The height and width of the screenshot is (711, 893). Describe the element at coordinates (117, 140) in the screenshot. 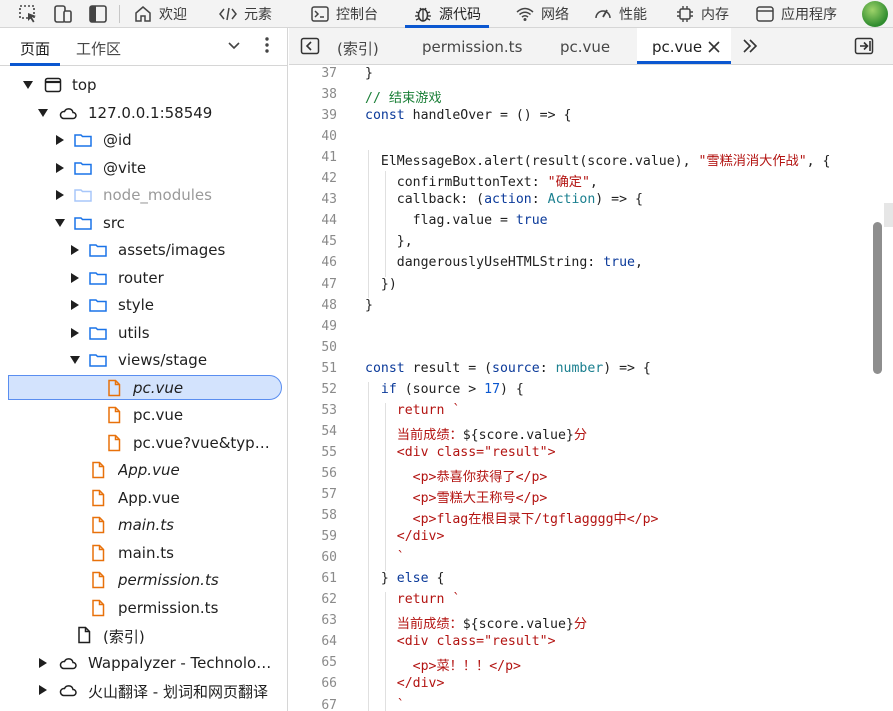

I see `tree-item-label: @id` at that location.